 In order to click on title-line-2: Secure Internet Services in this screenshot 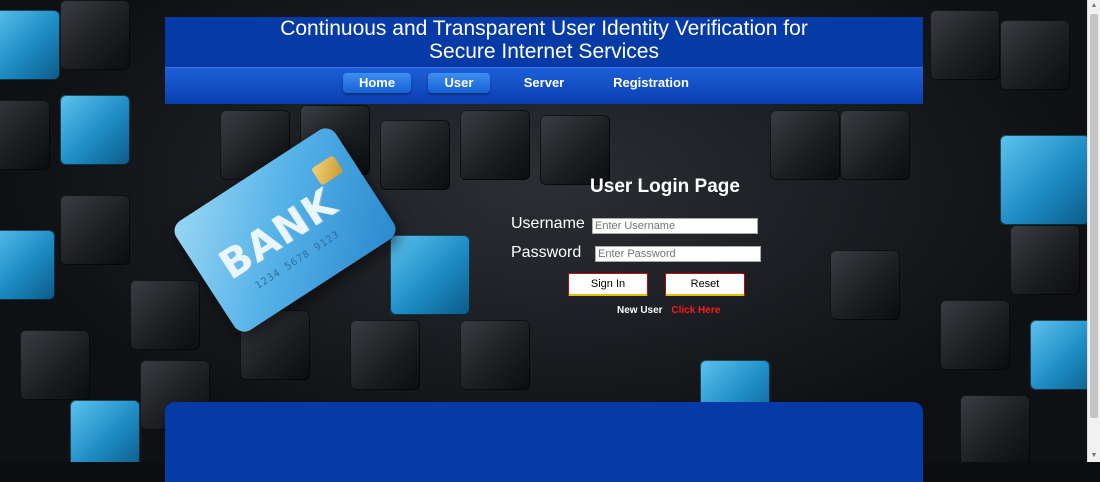, I will do `click(544, 51)`.